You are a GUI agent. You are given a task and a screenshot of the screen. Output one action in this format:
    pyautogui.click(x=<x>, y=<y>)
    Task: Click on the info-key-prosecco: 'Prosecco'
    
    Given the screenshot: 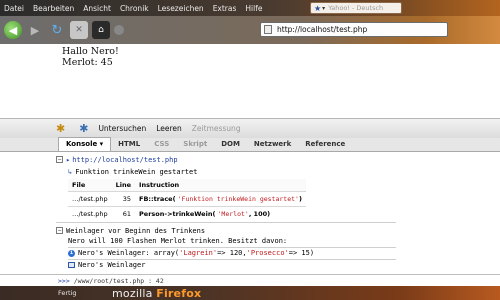 What is the action you would take?
    pyautogui.click(x=267, y=253)
    